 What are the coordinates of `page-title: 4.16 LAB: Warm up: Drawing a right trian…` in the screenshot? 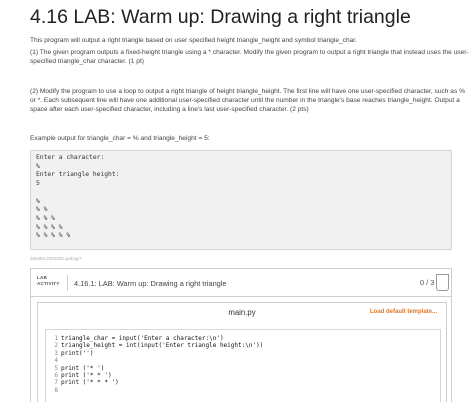 It's located at (220, 17).